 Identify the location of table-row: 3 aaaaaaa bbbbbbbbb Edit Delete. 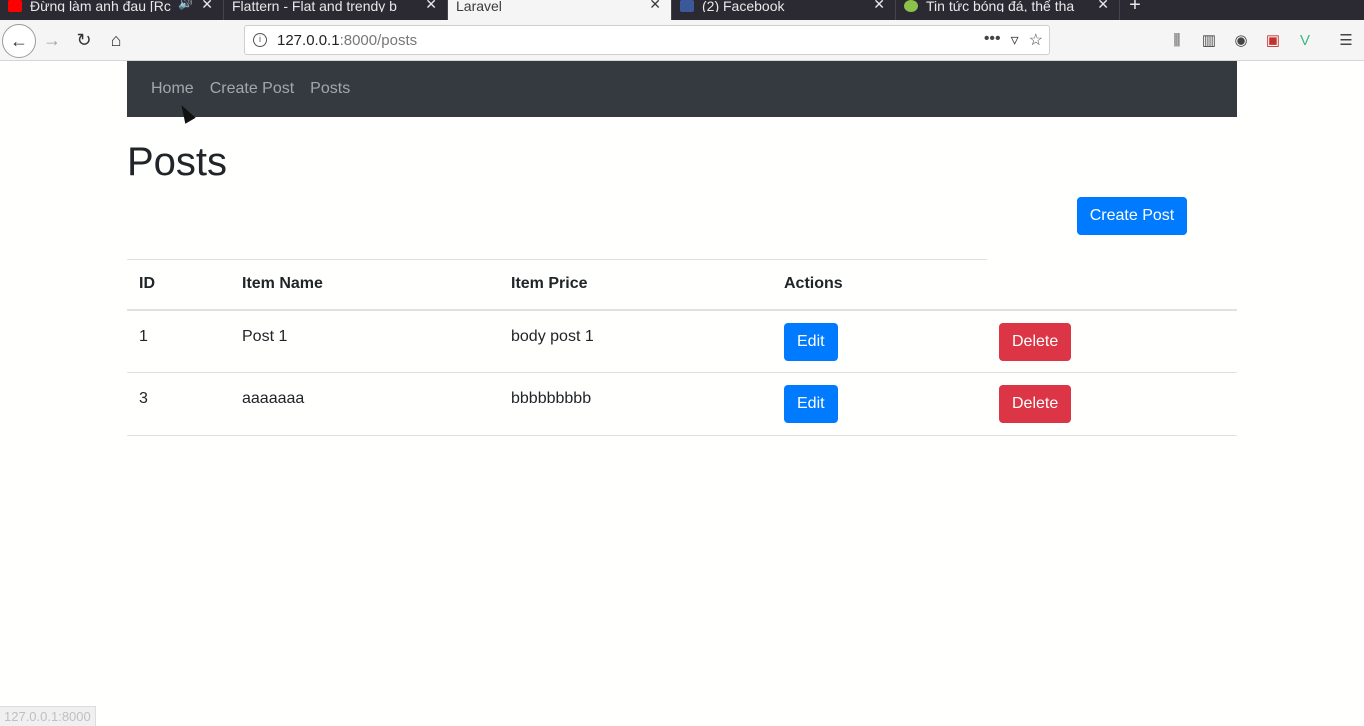
(682, 404).